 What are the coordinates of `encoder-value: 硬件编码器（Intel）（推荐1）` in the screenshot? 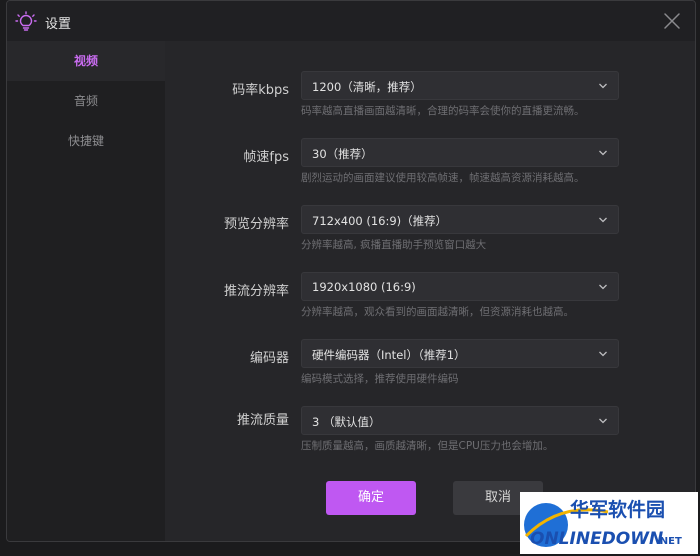 It's located at (389, 355).